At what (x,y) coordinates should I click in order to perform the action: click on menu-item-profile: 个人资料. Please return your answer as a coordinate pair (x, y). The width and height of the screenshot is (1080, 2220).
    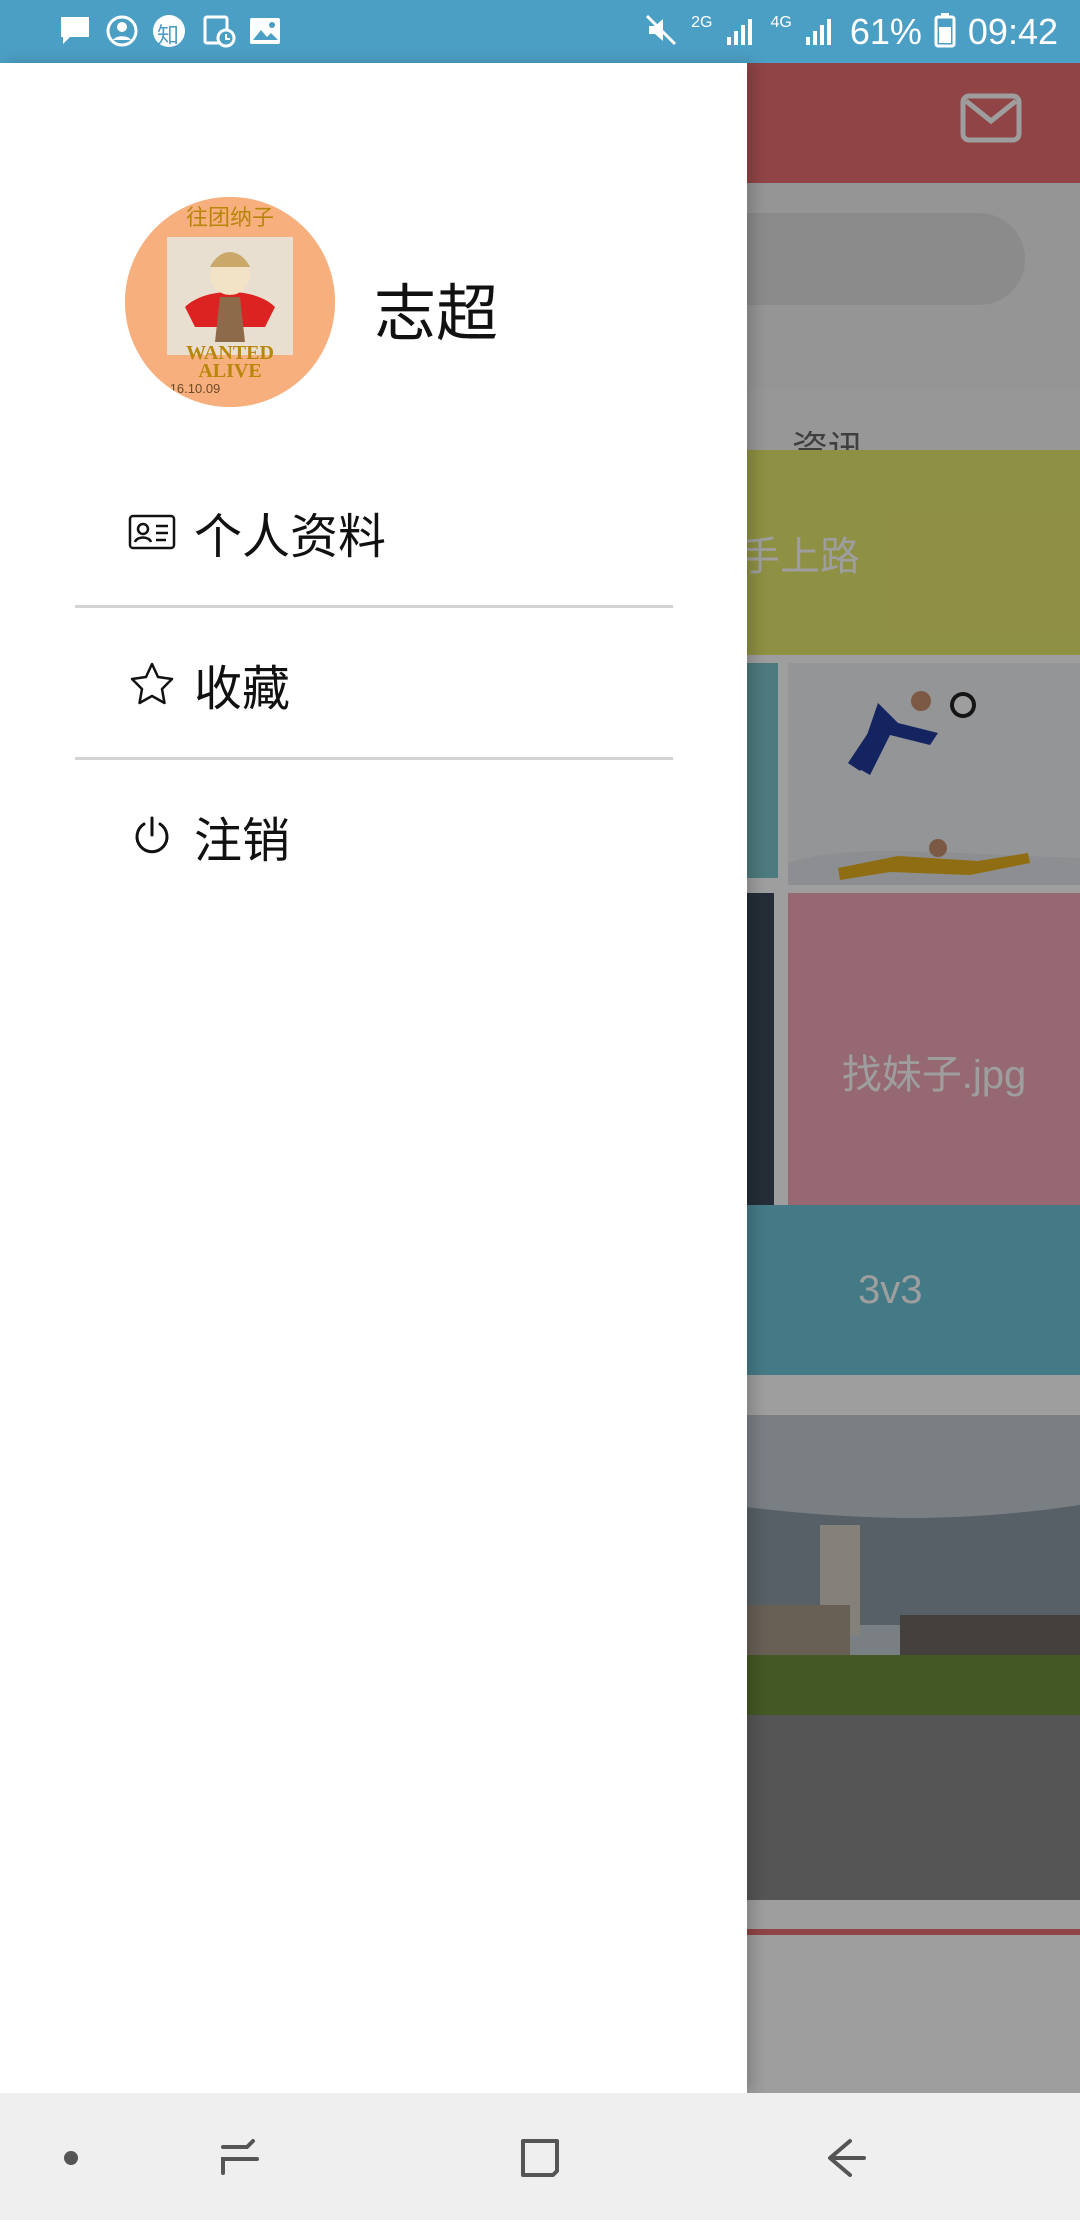
    Looking at the image, I should click on (374, 532).